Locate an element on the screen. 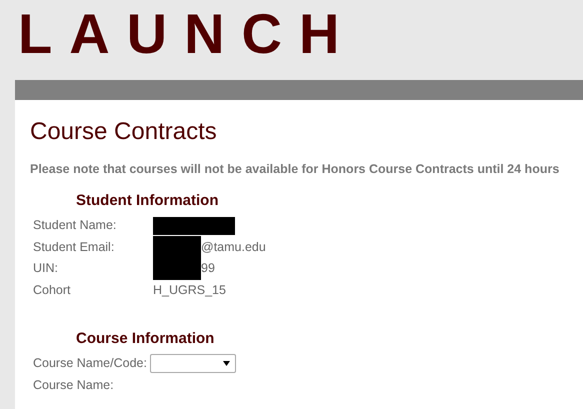  dropdown-arrow-icon is located at coordinates (226, 363).